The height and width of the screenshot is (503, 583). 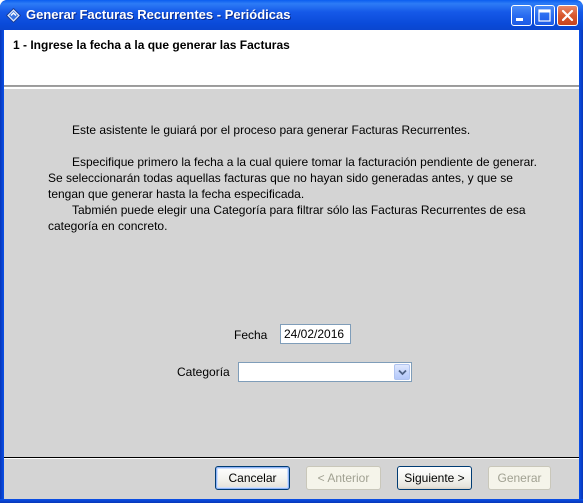 I want to click on generate-button: Generar, so click(x=519, y=478).